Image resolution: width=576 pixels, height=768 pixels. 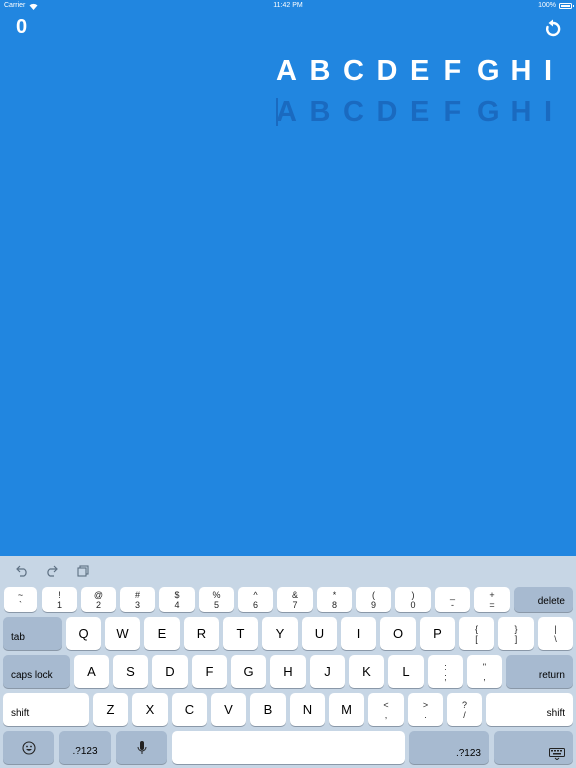 What do you see at coordinates (255, 599) in the screenshot?
I see `key-6: ^ 6` at bounding box center [255, 599].